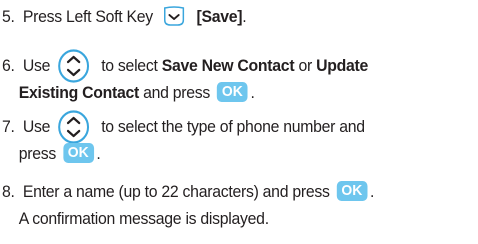  I want to click on step-text: to select, so click(129, 65).